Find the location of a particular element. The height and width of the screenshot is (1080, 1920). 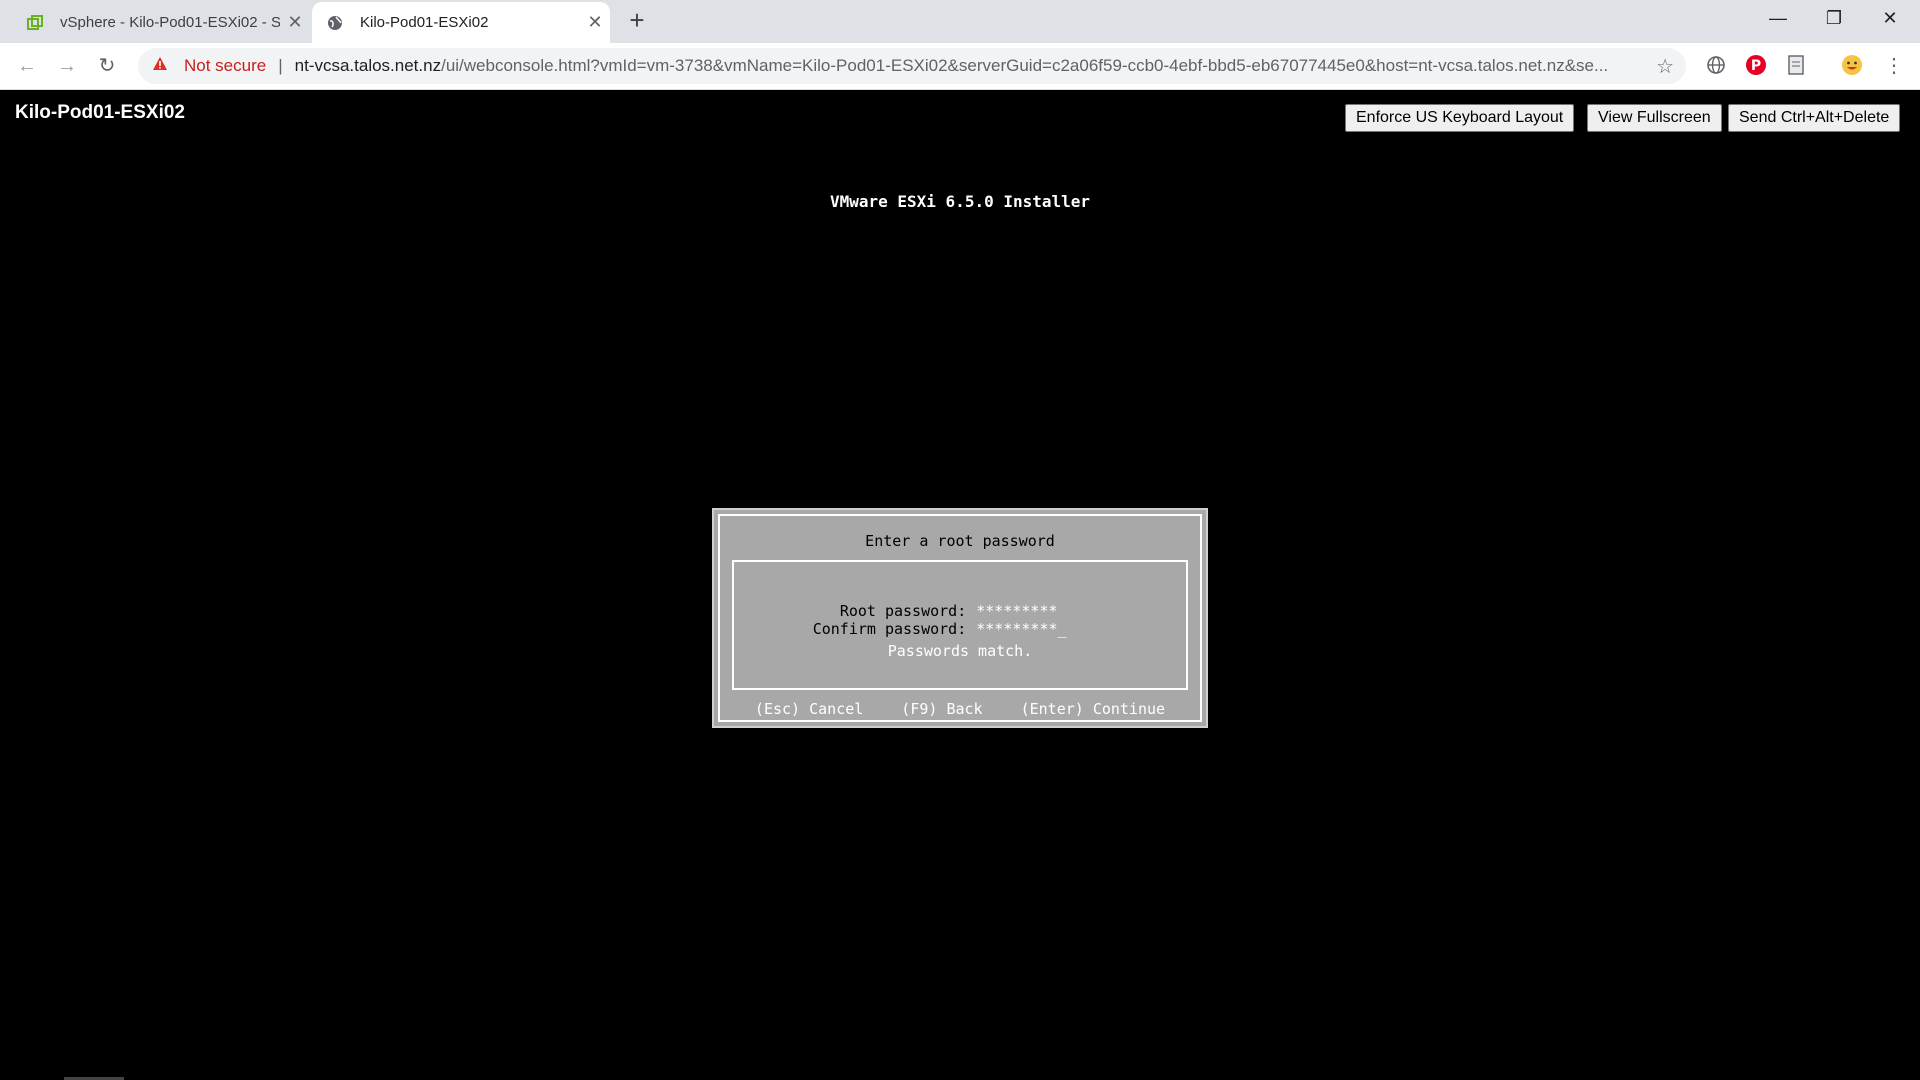

svg-text: P is located at coordinates (1756, 66).